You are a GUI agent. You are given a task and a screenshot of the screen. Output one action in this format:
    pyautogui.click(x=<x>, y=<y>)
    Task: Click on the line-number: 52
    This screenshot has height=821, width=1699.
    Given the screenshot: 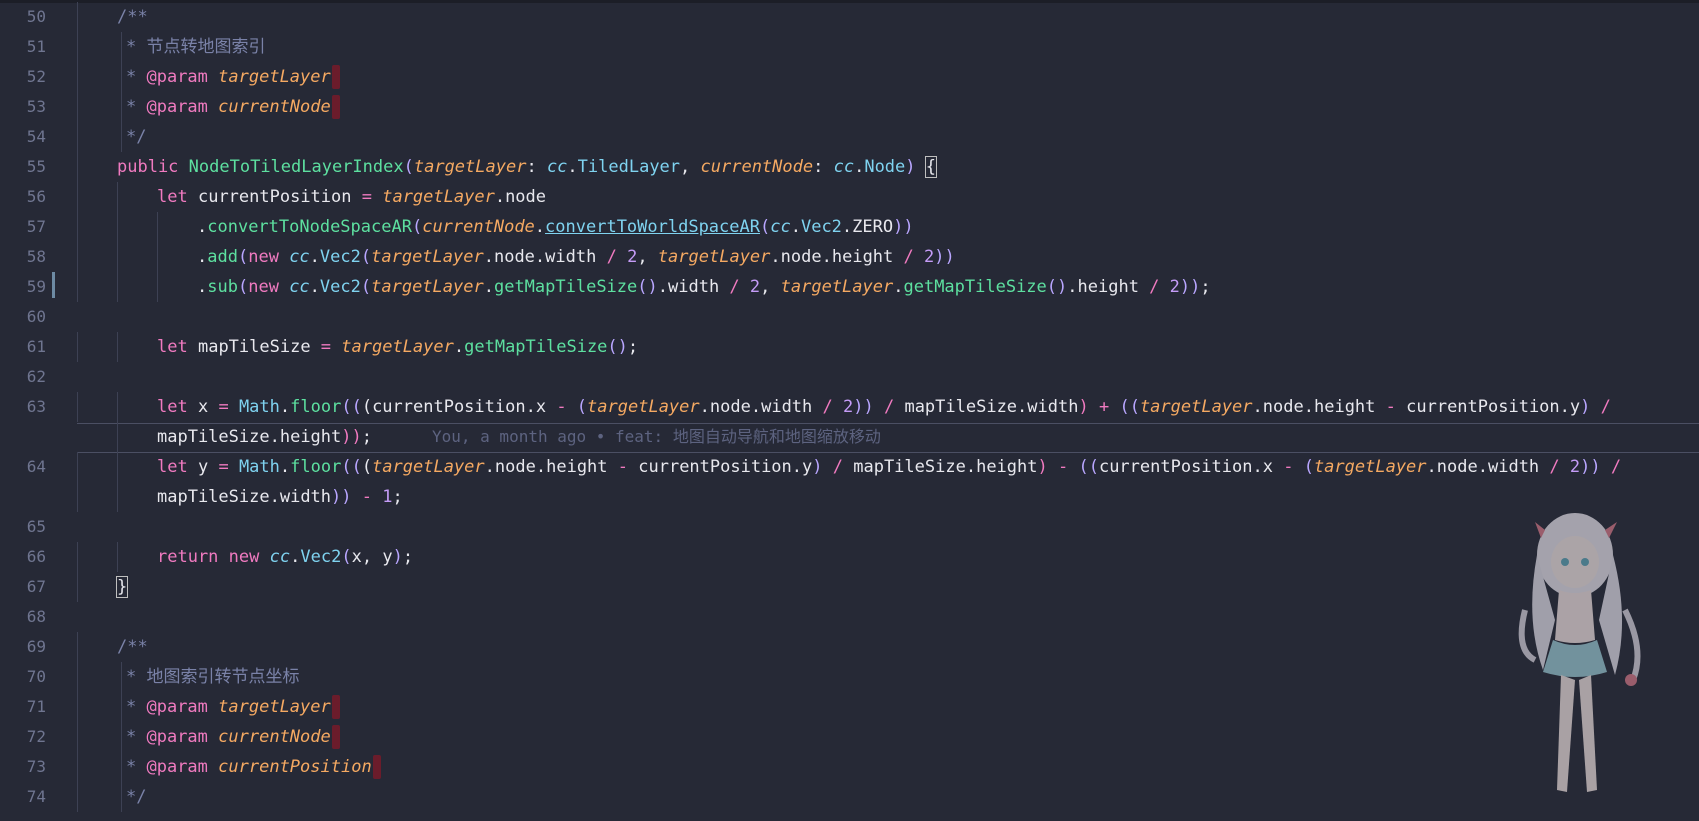 What is the action you would take?
    pyautogui.click(x=36, y=76)
    